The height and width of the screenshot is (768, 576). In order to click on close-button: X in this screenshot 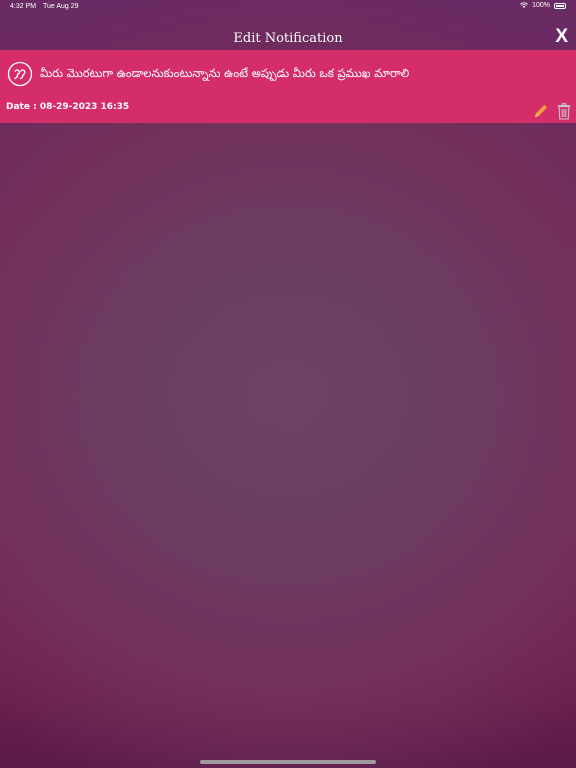, I will do `click(561, 37)`.